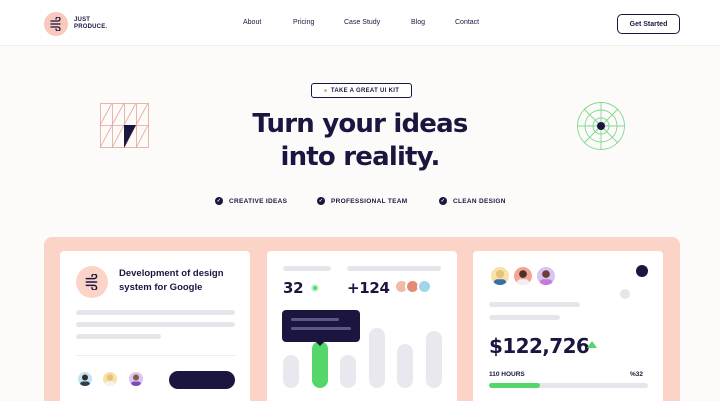  I want to click on get-started-button: Get Started, so click(648, 24).